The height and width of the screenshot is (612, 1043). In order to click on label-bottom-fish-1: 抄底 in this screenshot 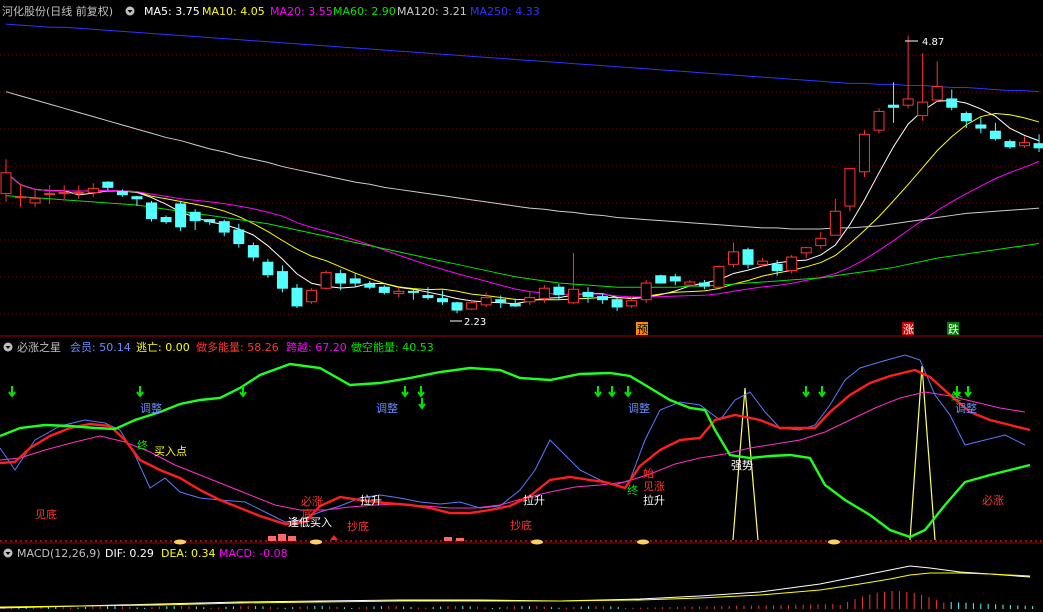, I will do `click(358, 526)`.